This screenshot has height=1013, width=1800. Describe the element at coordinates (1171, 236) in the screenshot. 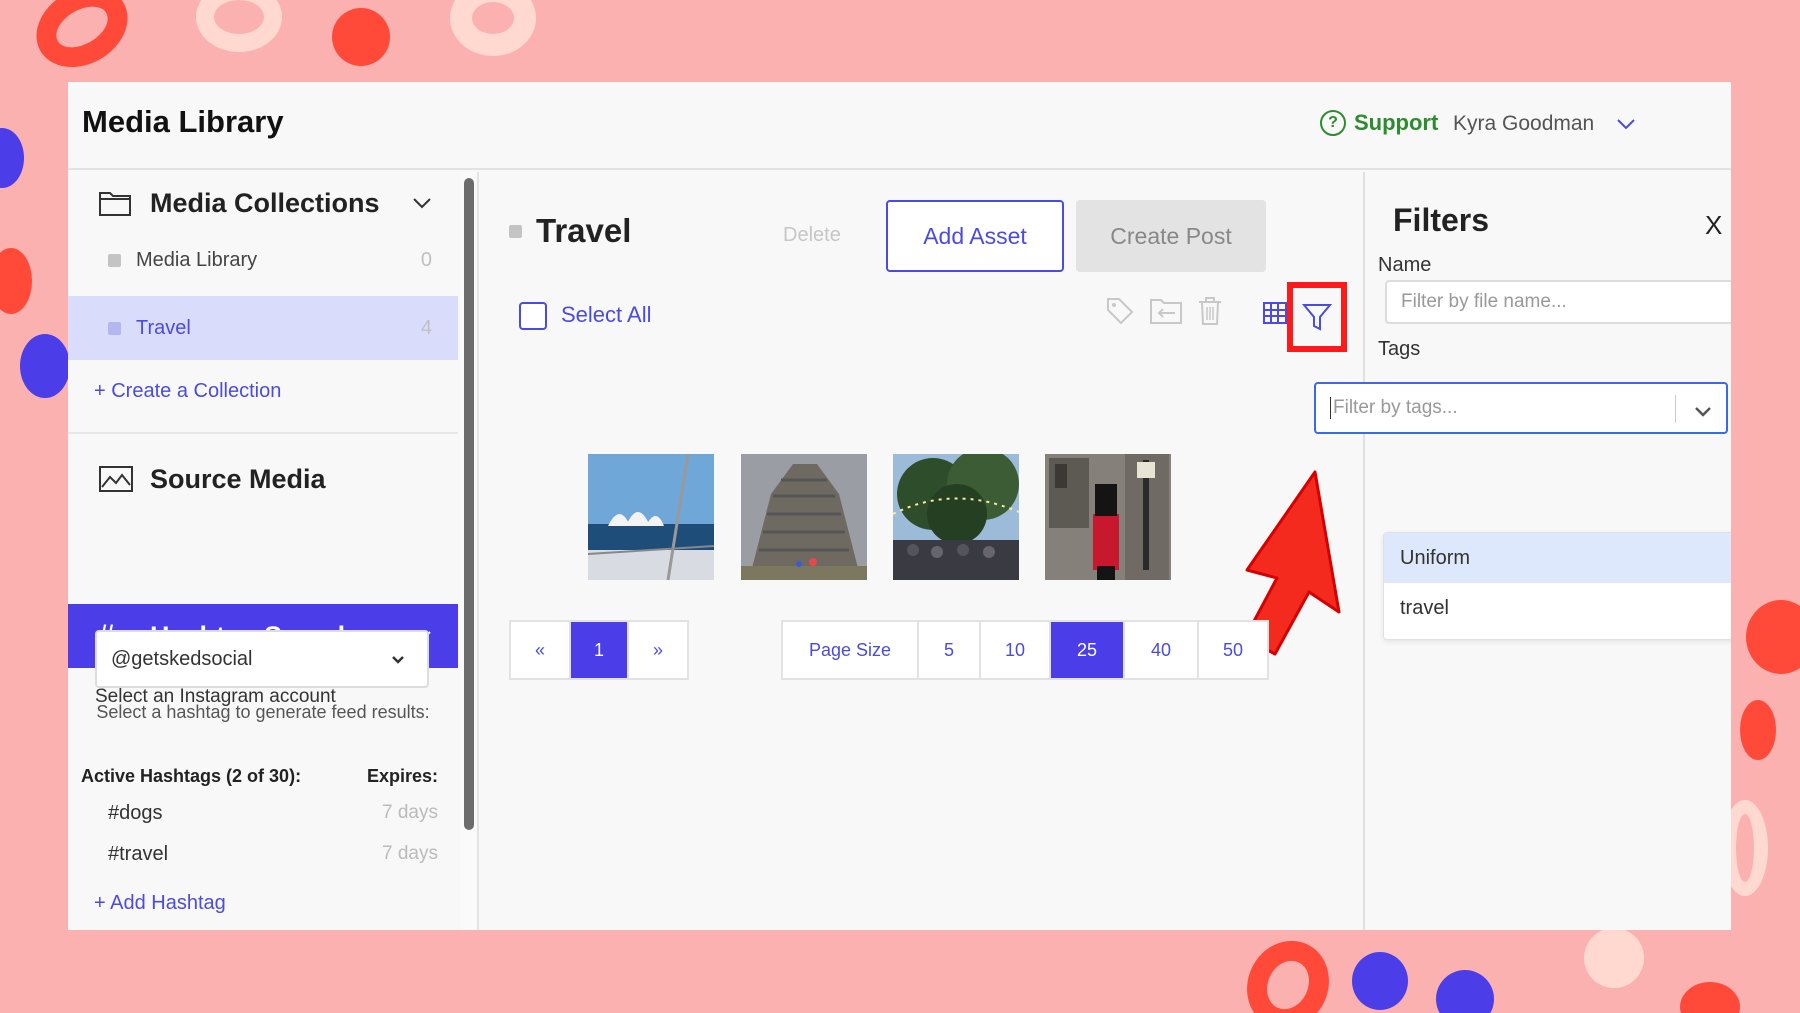

I see `create-post-button: Create Post` at that location.